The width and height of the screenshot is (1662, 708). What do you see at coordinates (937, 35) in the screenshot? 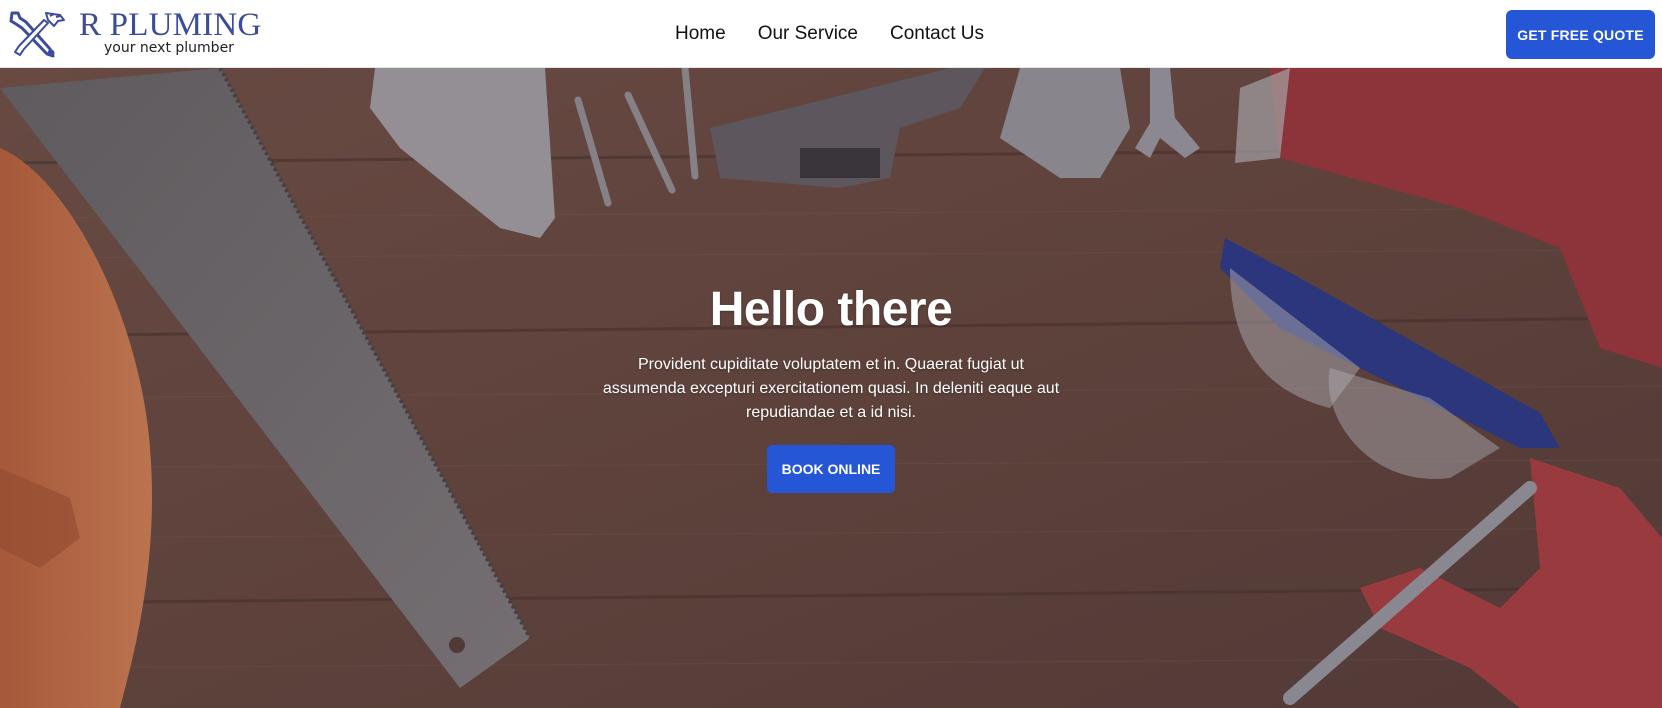
I see `nav-item-contact-us: Contact Us` at bounding box center [937, 35].